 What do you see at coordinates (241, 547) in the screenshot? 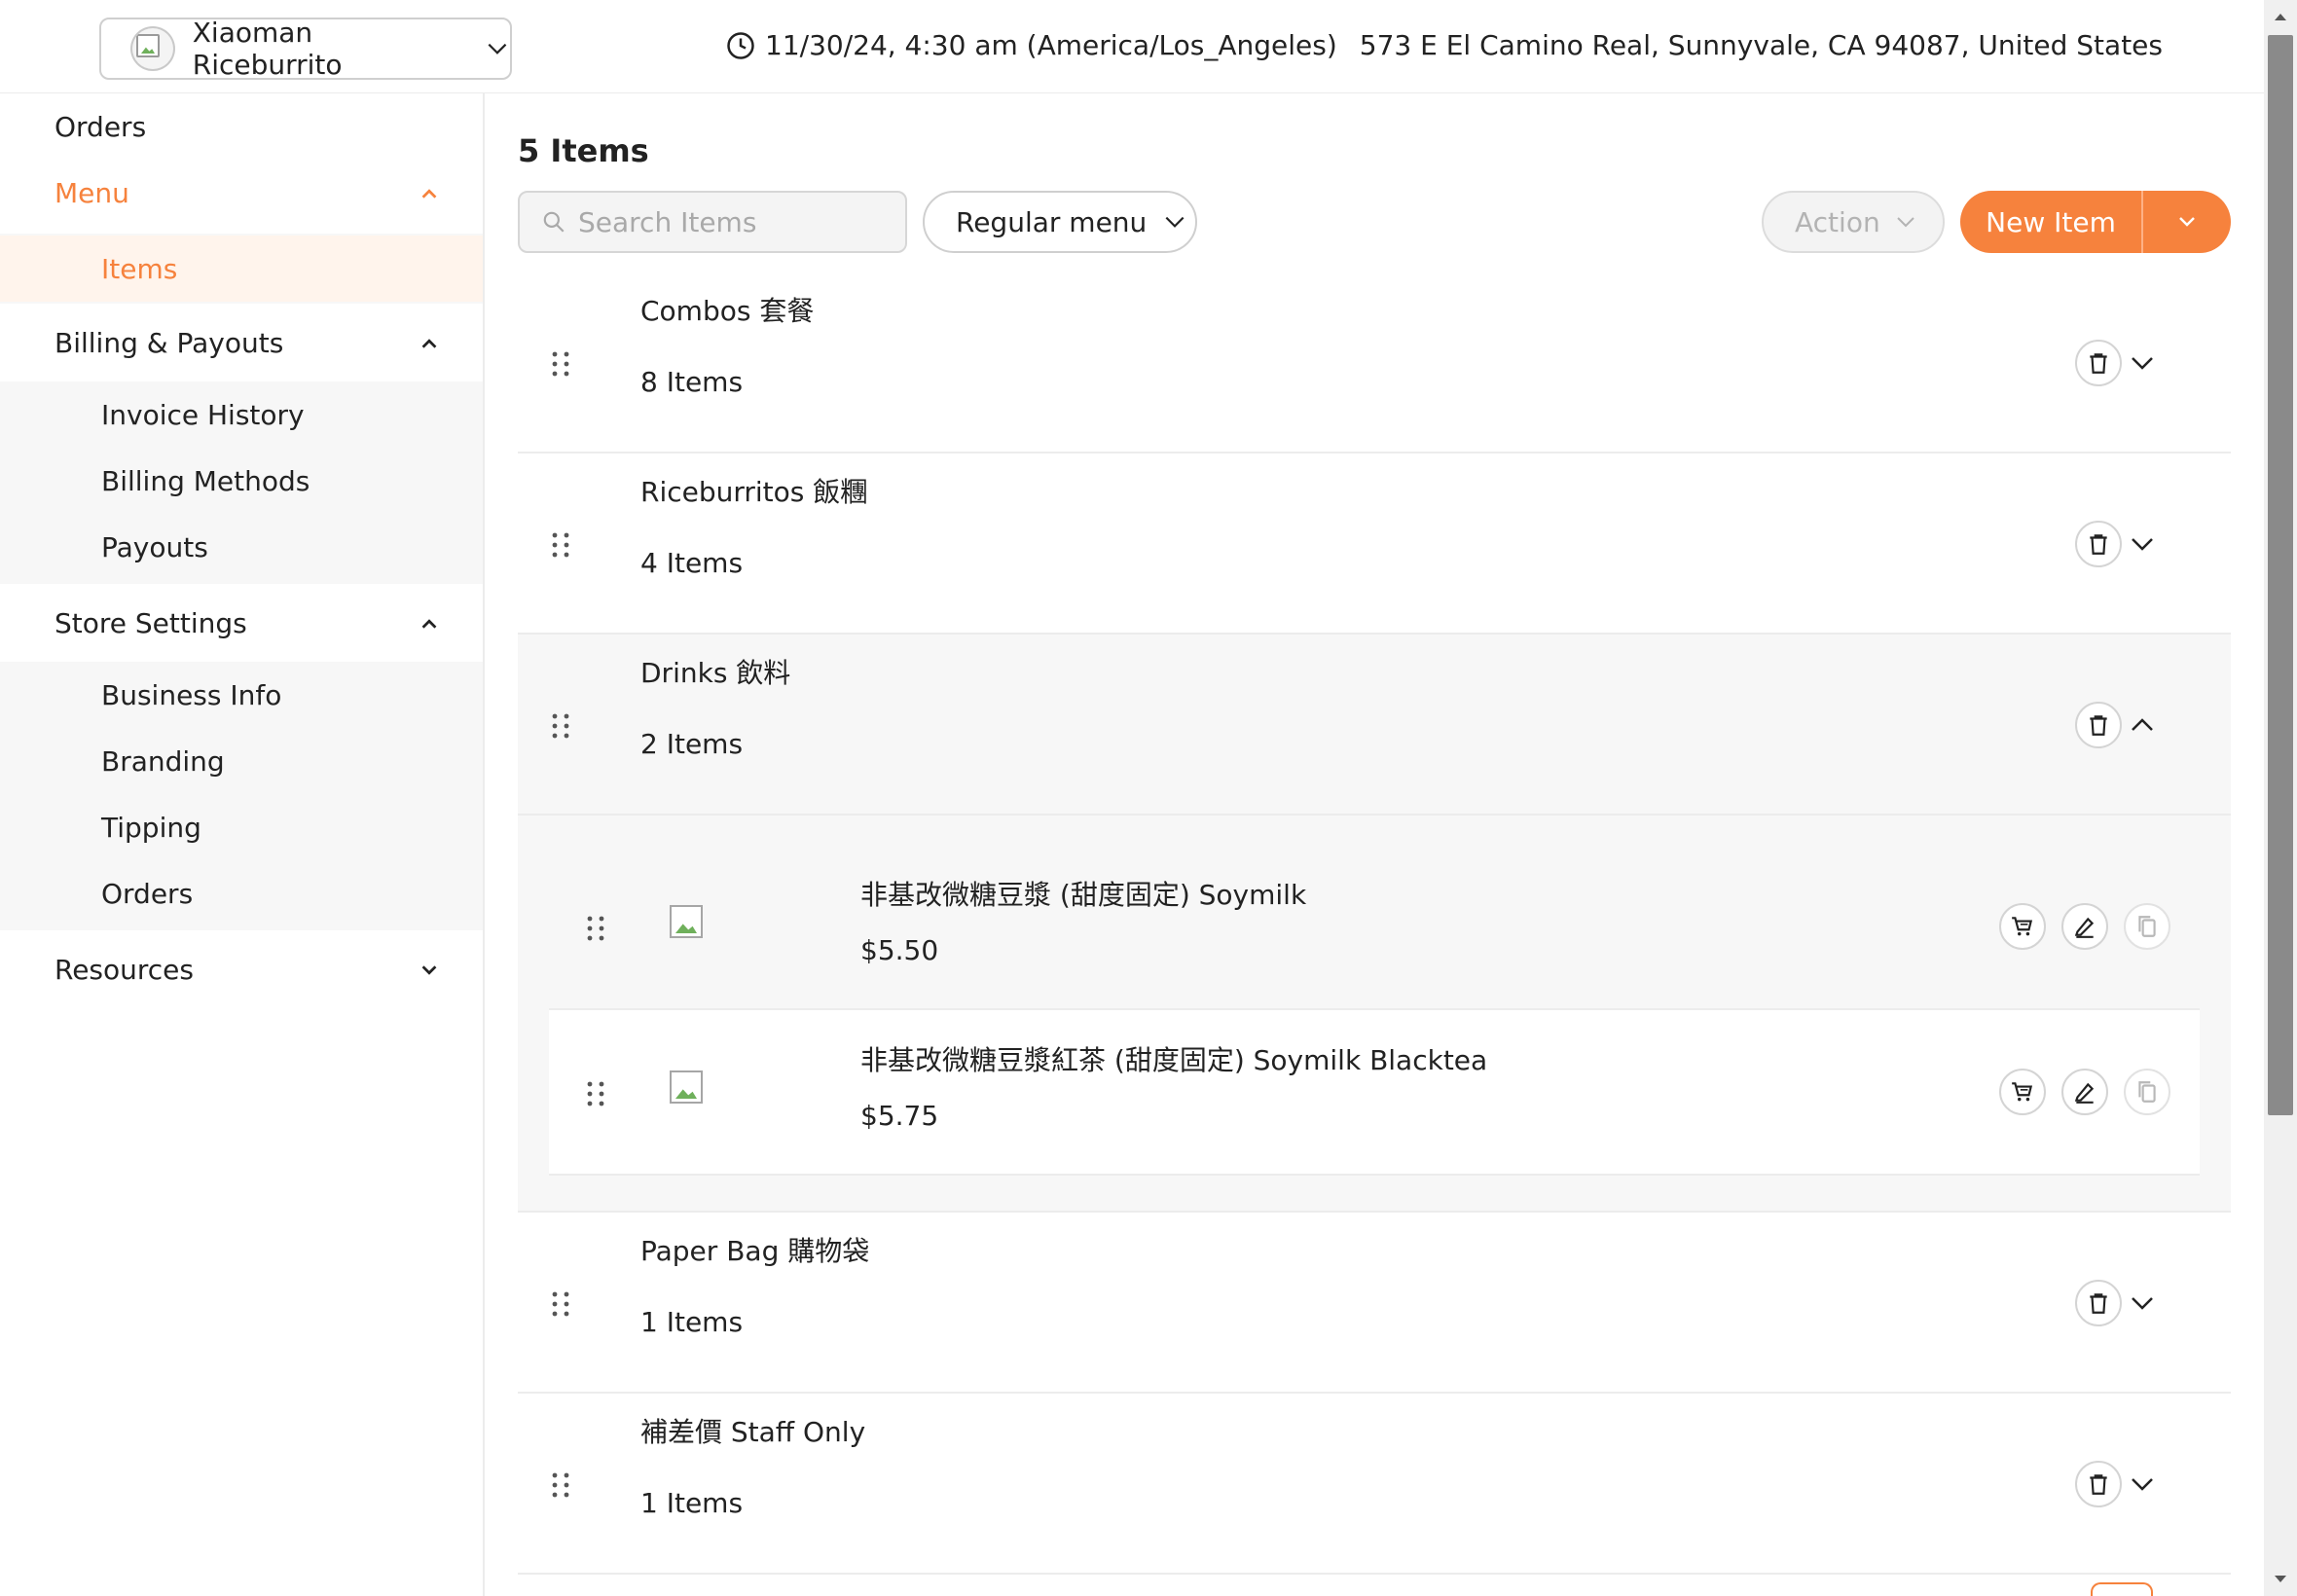
I see `sidebar-item-payouts: Payouts` at bounding box center [241, 547].